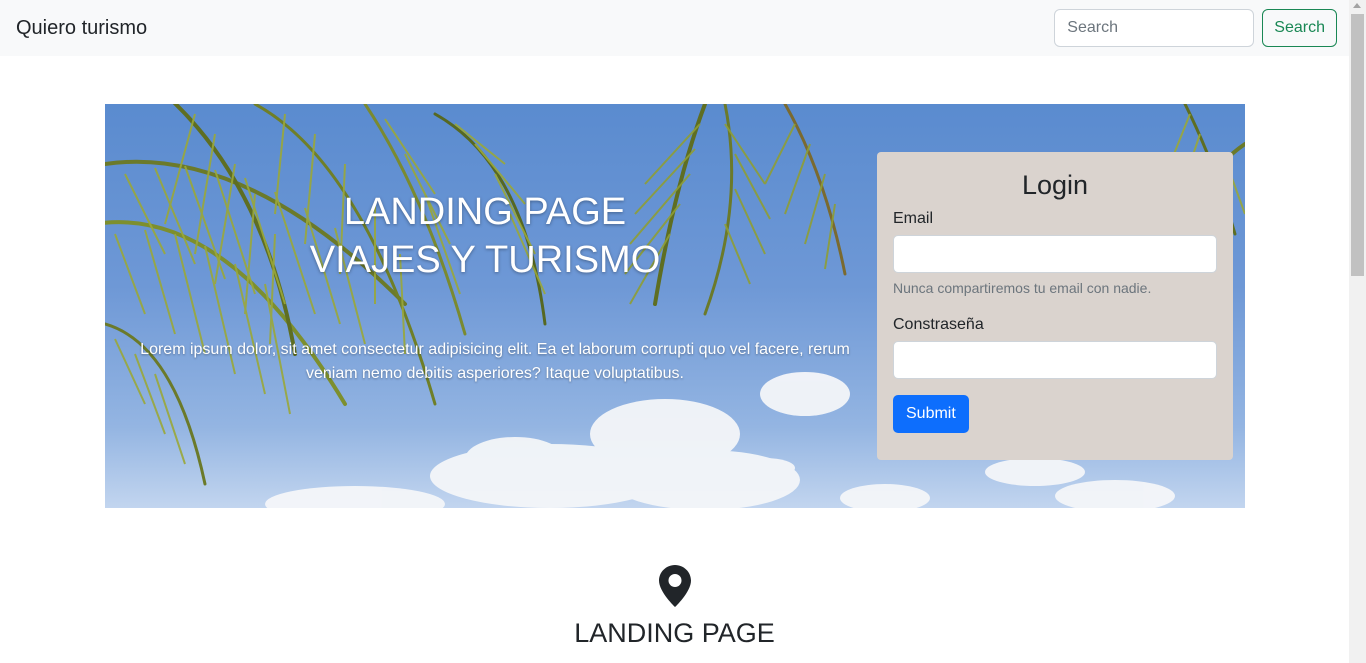 The height and width of the screenshot is (663, 1366). Describe the element at coordinates (485, 260) in the screenshot. I see `hero-title-line-2: VIAJES Y TURISMO` at that location.